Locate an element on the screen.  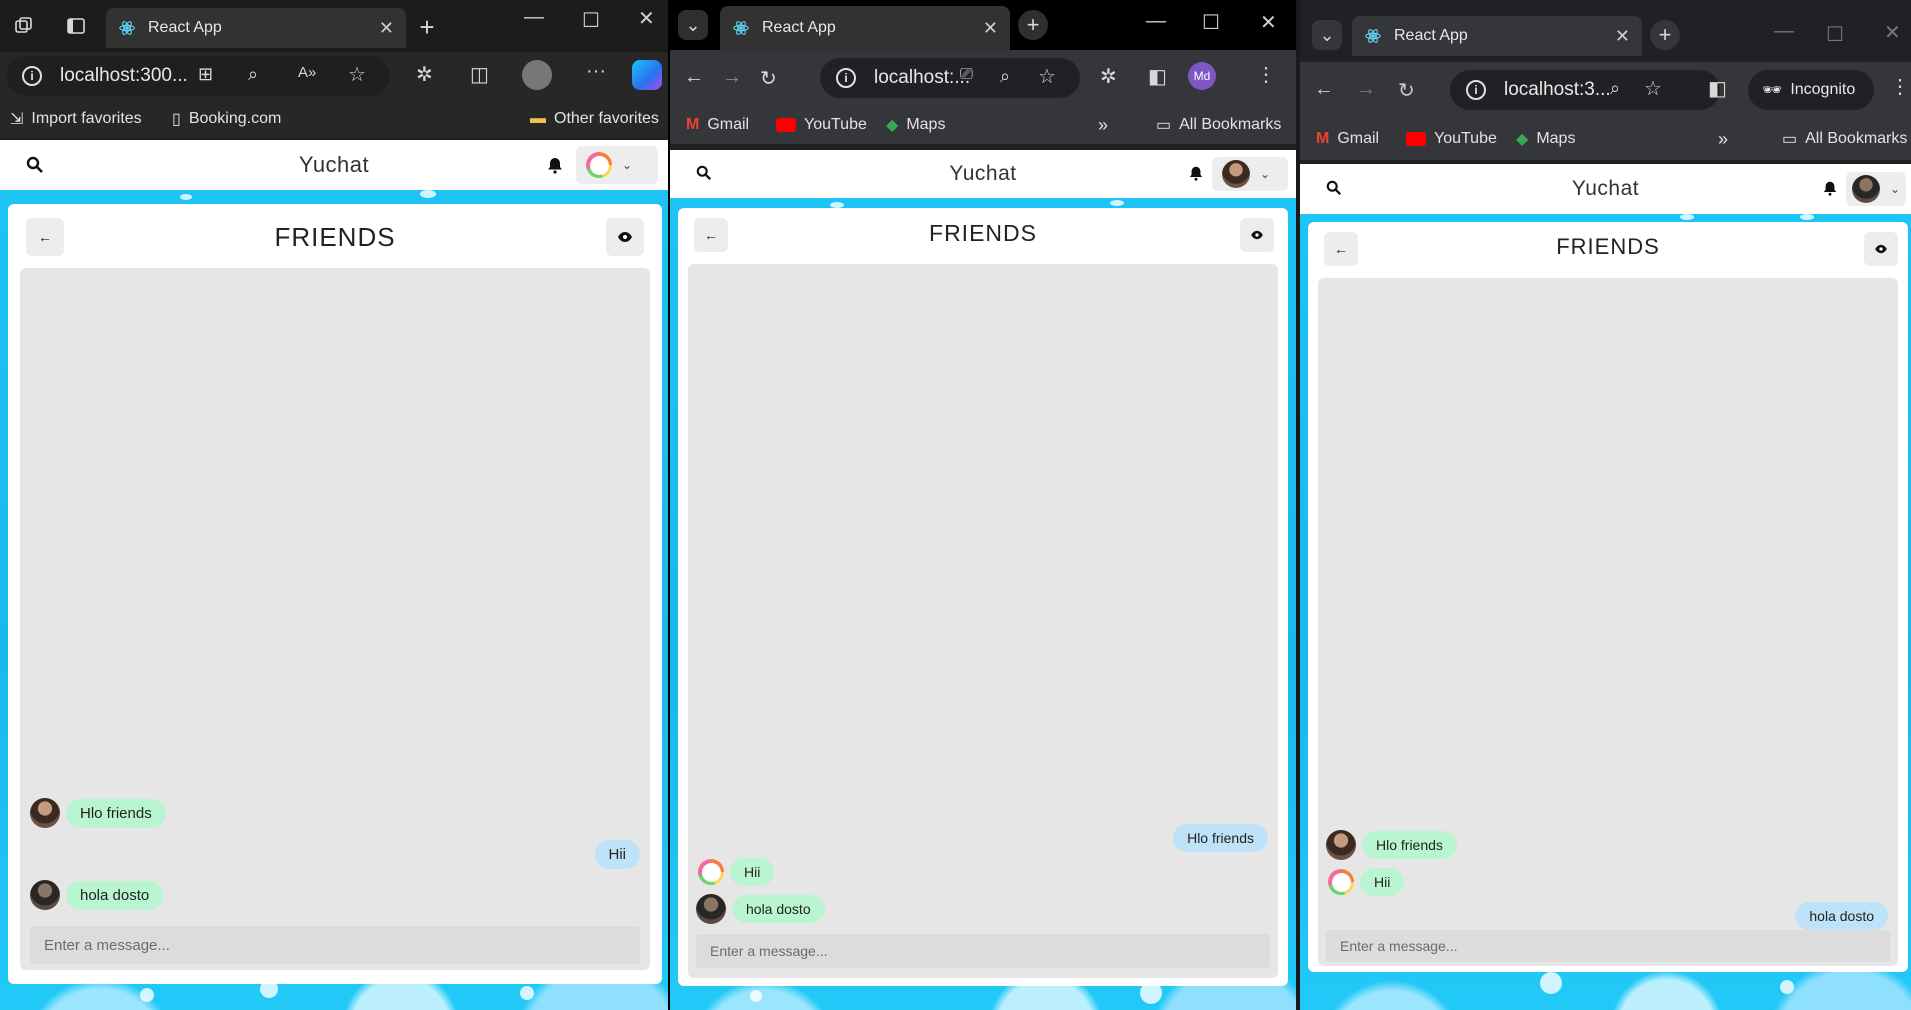
favorite-star-icon: ☆ is located at coordinates (357, 74).